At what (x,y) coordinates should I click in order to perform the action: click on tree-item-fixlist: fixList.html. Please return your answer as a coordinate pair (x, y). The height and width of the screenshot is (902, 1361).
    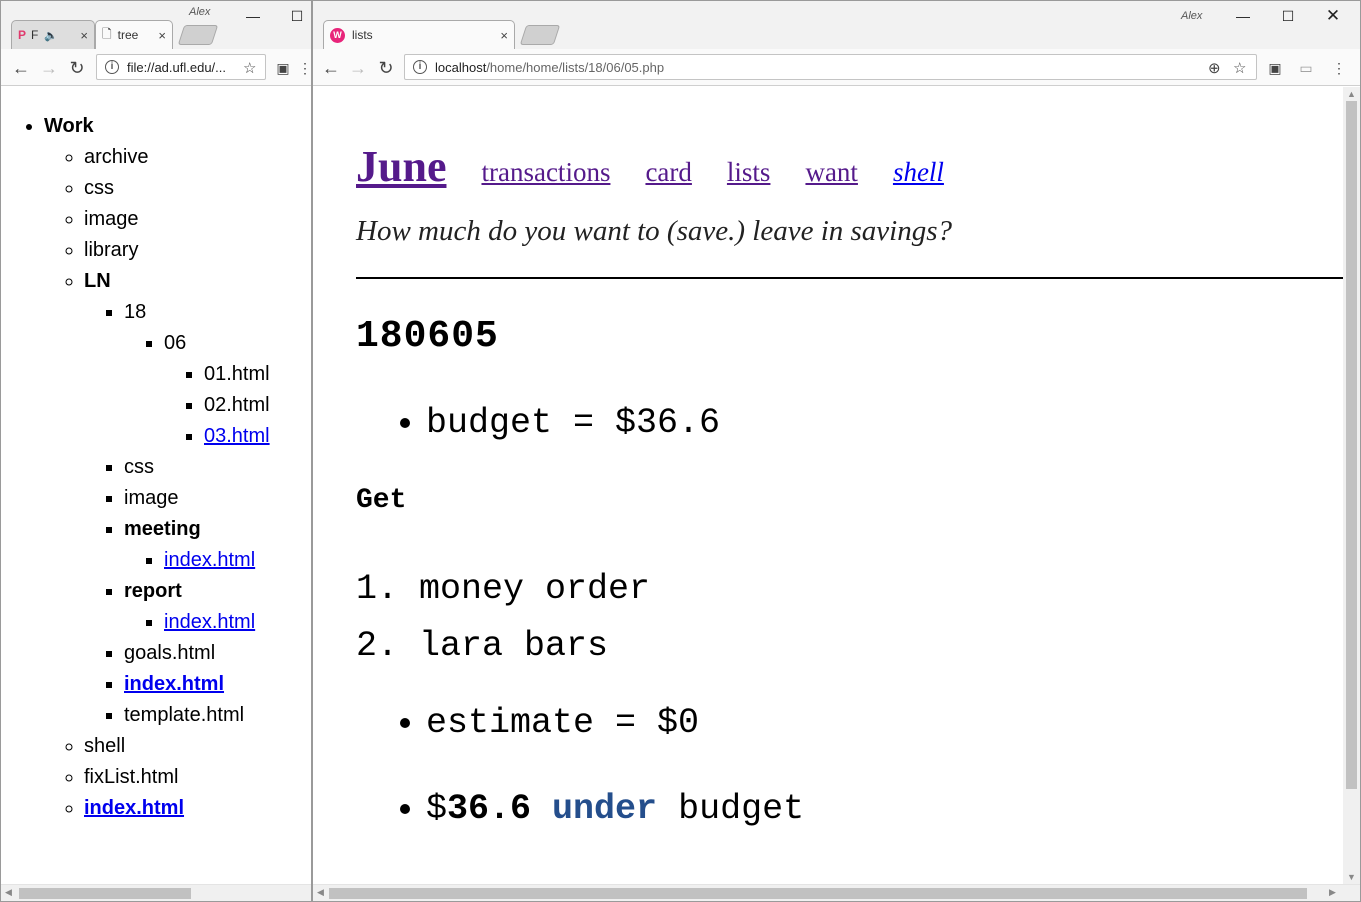
    Looking at the image, I should click on (197, 777).